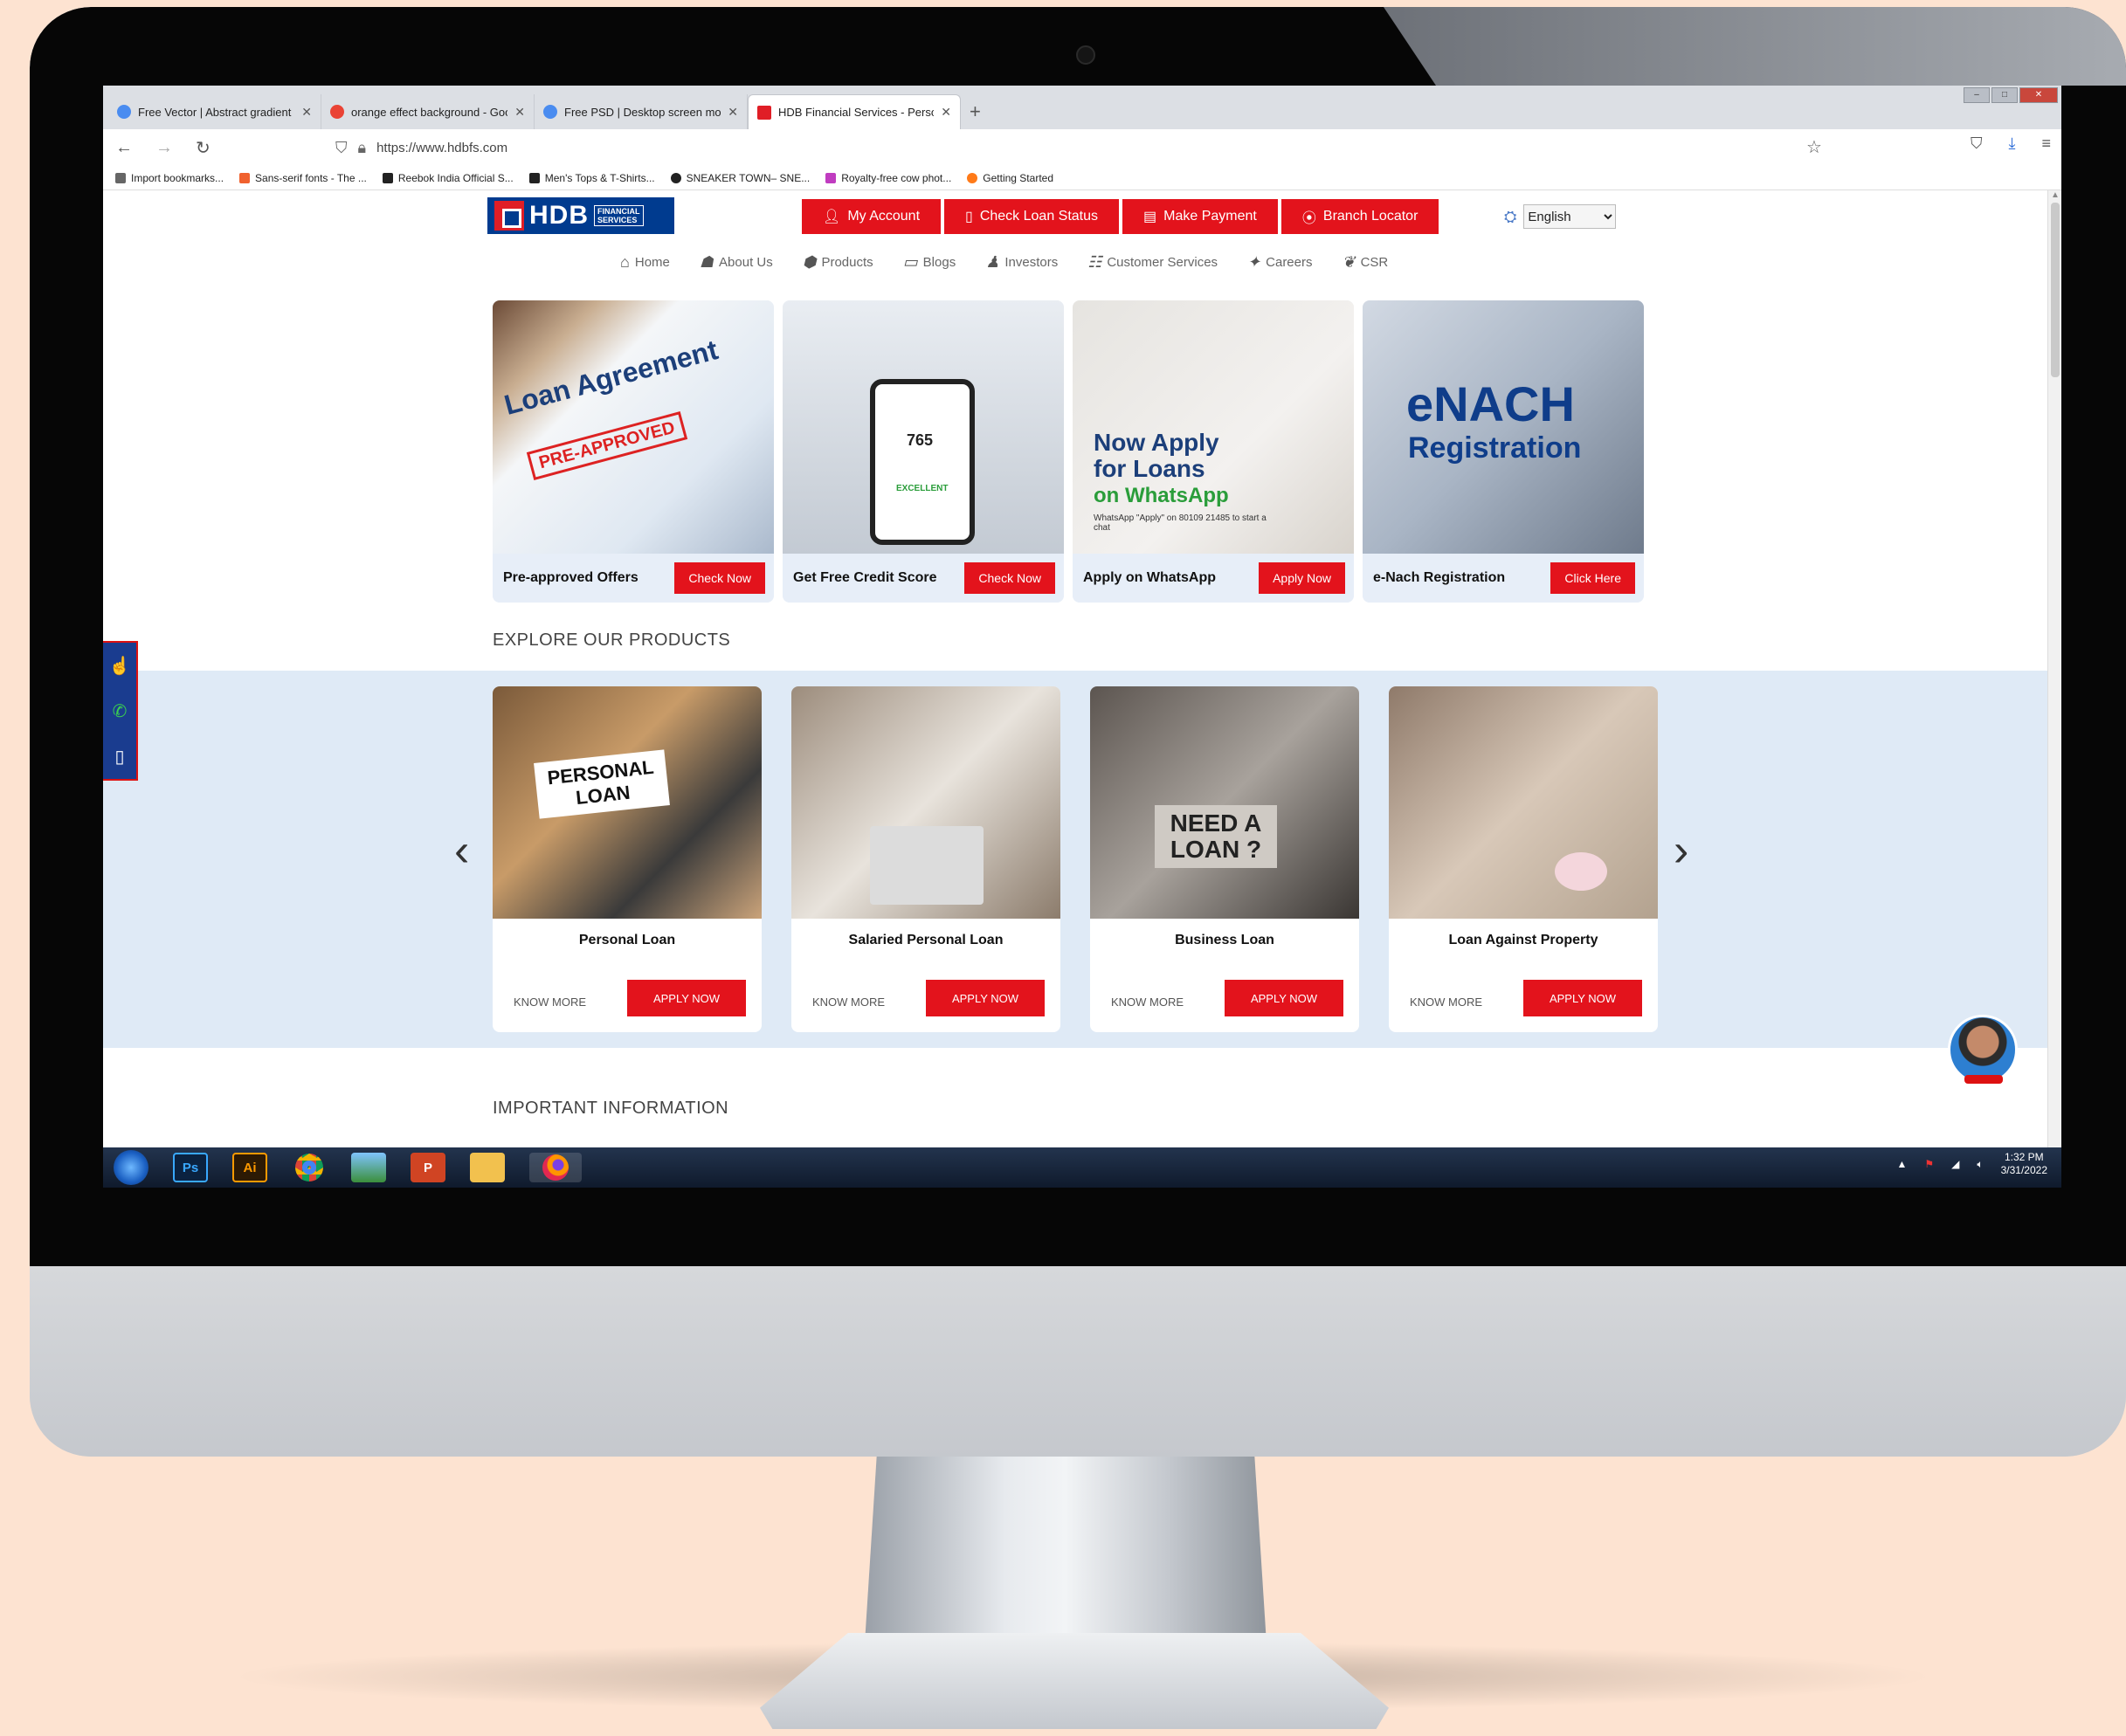 The image size is (2126, 1736). I want to click on bookmark-star-icon: ☆, so click(1814, 147).